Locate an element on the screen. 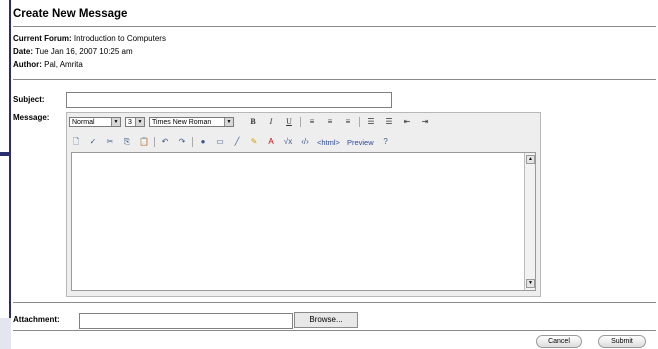  paste-icon: 📋 is located at coordinates (144, 142).